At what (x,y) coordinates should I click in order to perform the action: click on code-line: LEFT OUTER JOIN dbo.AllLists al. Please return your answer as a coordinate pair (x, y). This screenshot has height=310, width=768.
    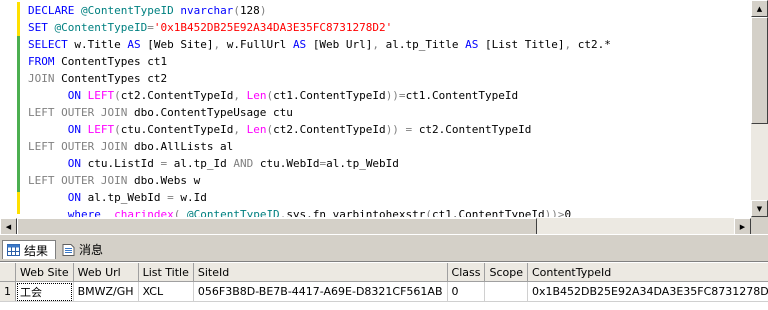
    Looking at the image, I should click on (389, 146).